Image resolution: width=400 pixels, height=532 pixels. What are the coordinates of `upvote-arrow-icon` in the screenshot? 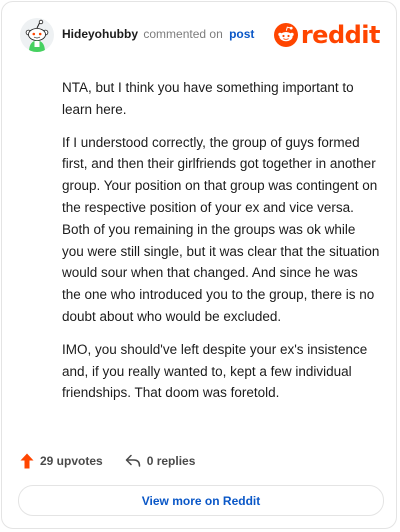 It's located at (27, 461).